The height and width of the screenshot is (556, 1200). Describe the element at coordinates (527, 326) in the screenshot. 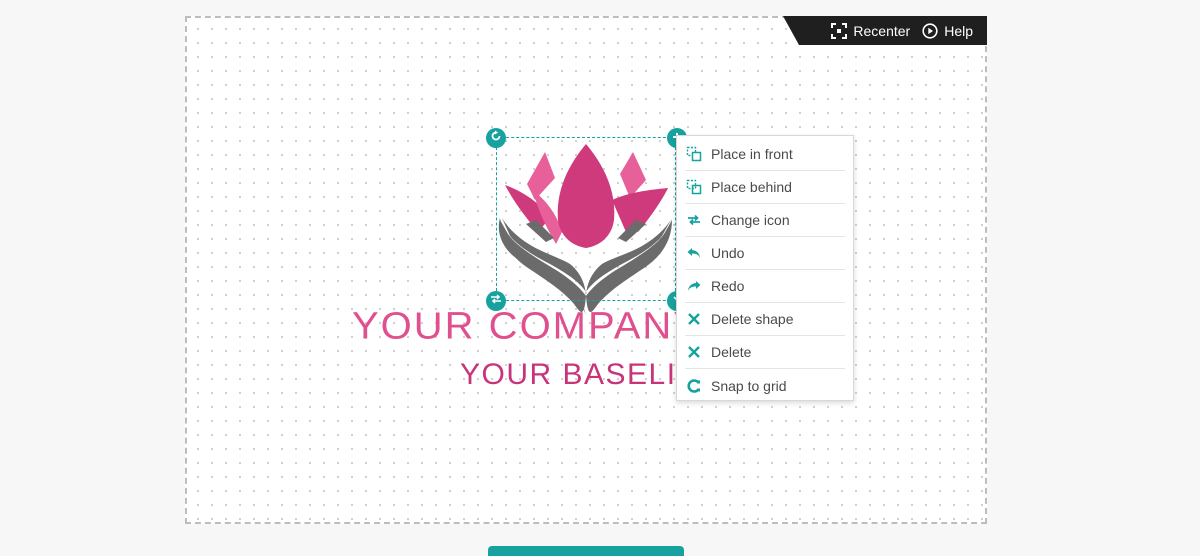

I see `company-name-text: YOUR COMPANY` at that location.